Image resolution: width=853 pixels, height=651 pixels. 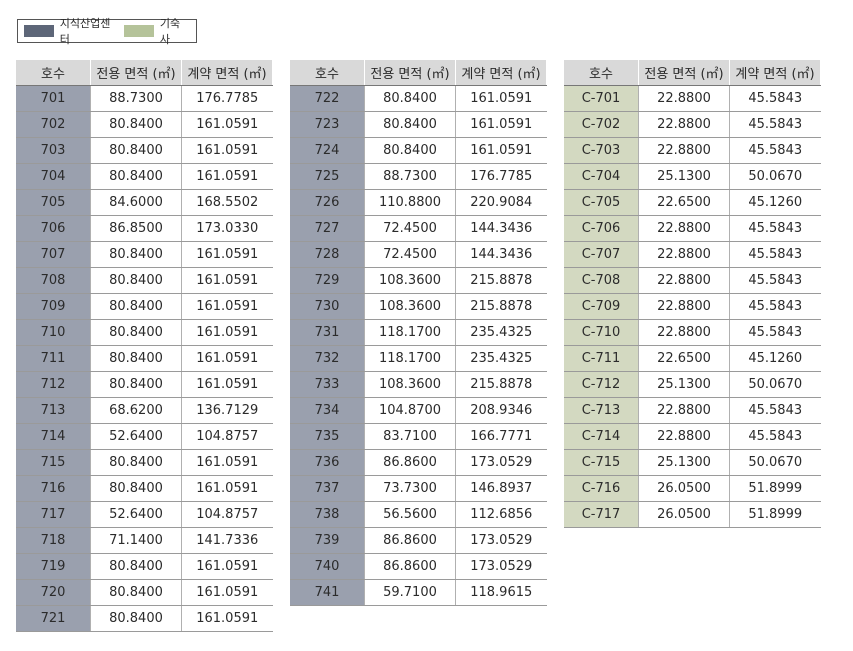 I want to click on cell-contract-area: 118.9615, so click(x=501, y=592).